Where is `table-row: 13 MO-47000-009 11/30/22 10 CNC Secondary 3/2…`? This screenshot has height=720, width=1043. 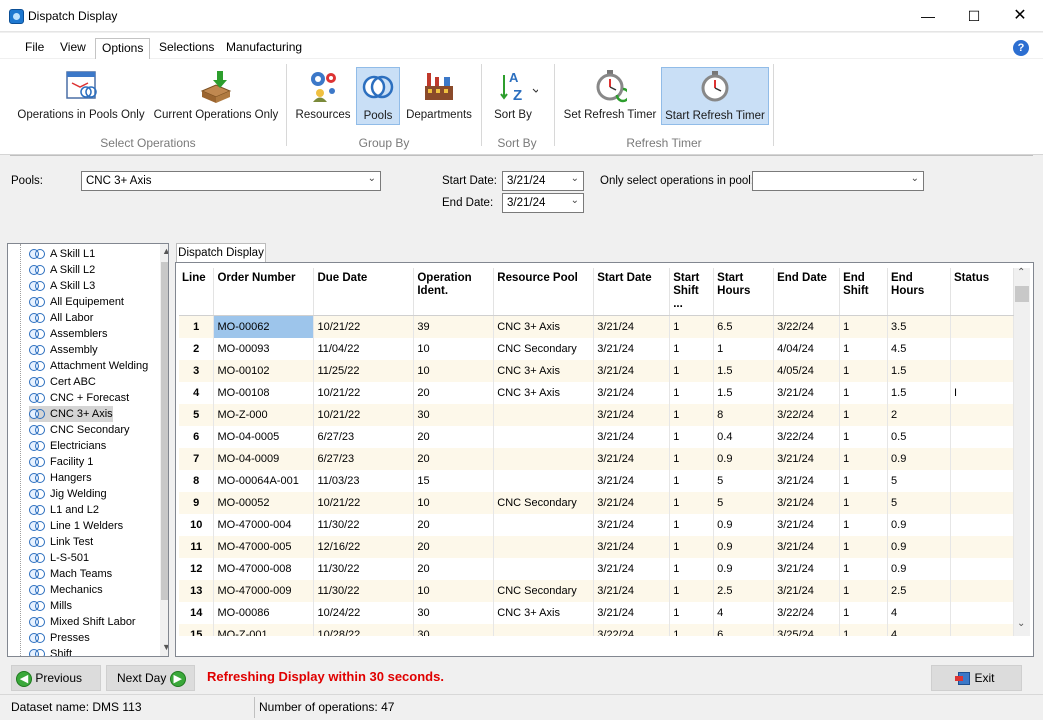
table-row: 13 MO-47000-009 11/30/22 10 CNC Secondary 3/2… is located at coordinates (596, 590).